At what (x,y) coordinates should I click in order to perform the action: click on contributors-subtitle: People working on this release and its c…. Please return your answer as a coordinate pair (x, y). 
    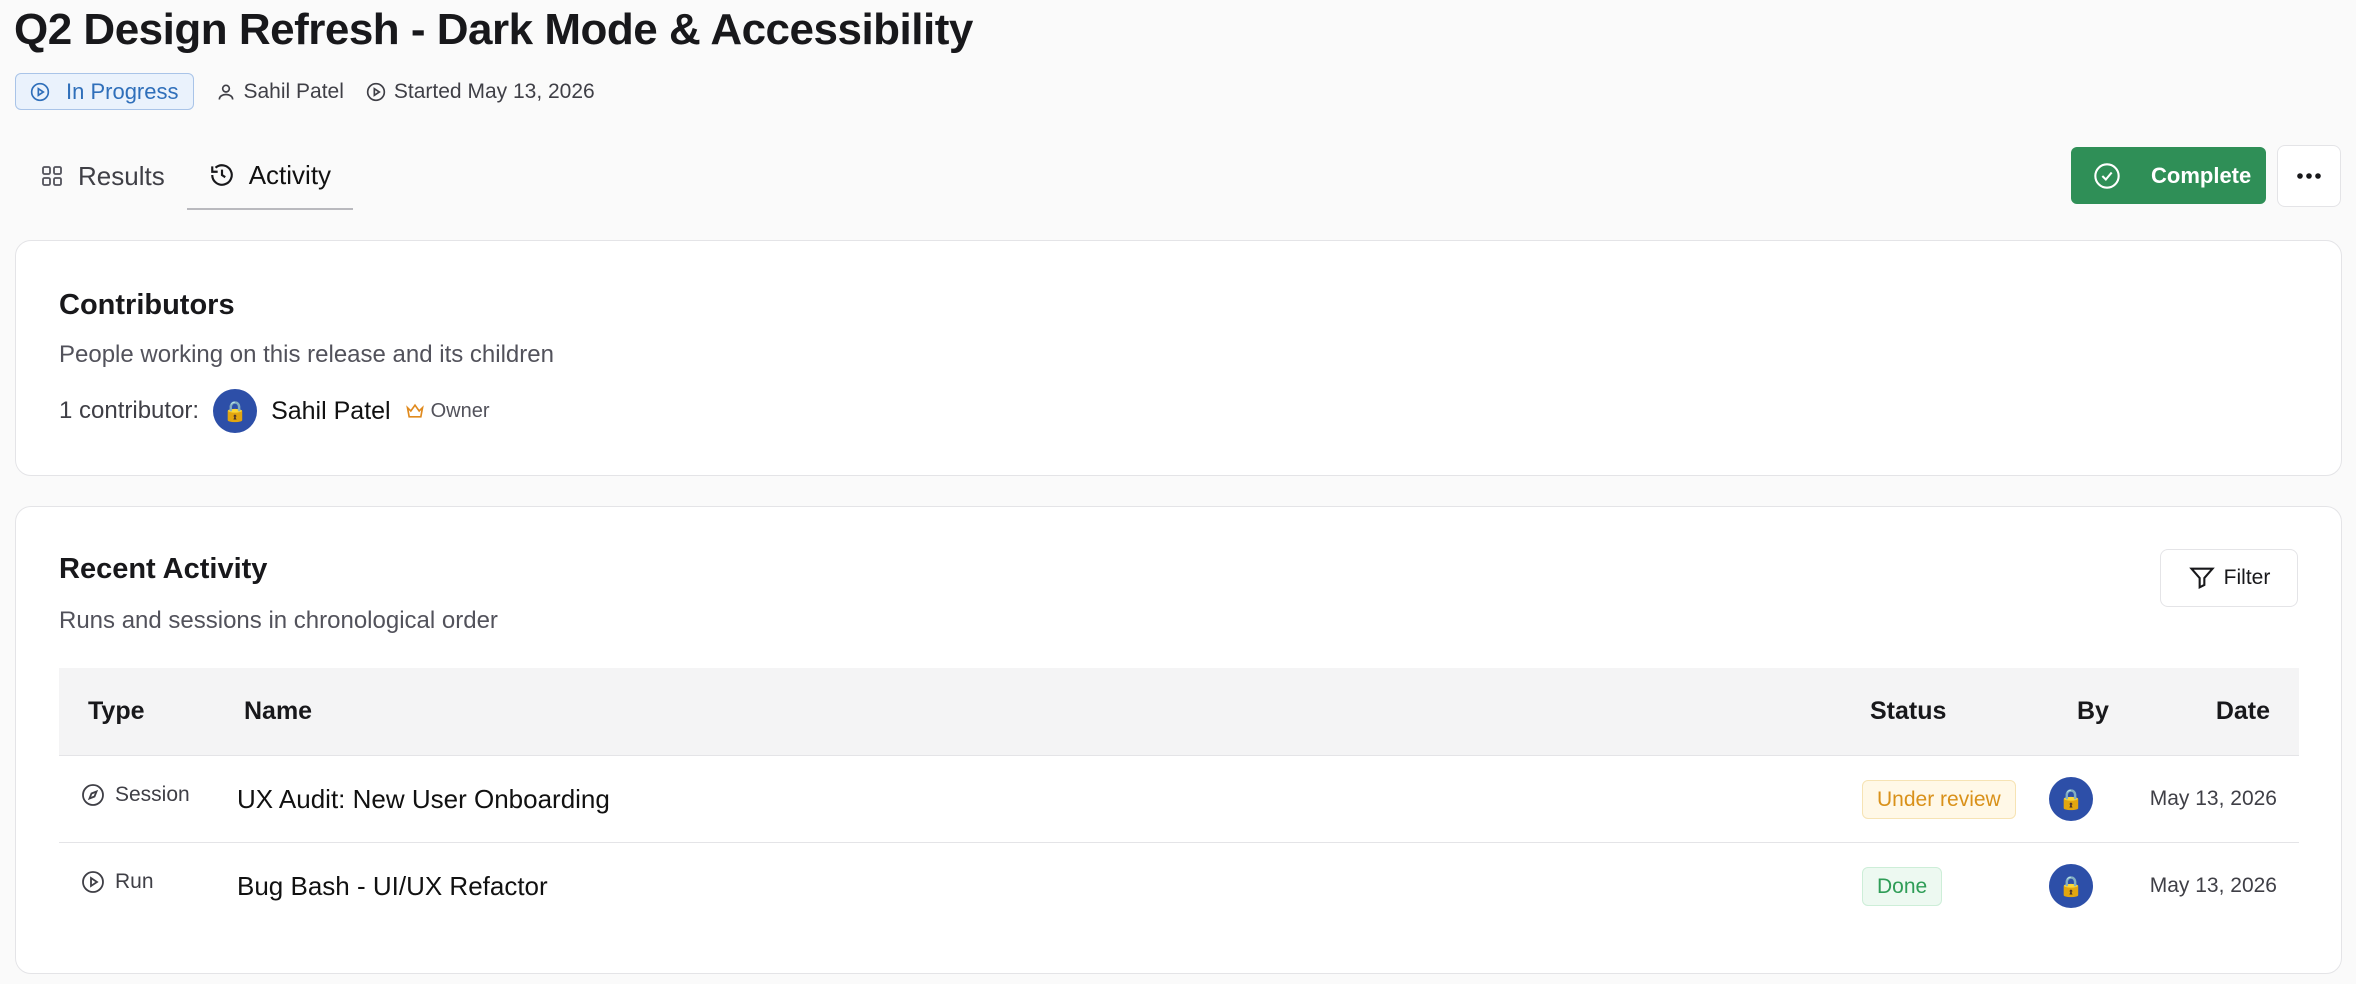
    Looking at the image, I should click on (306, 354).